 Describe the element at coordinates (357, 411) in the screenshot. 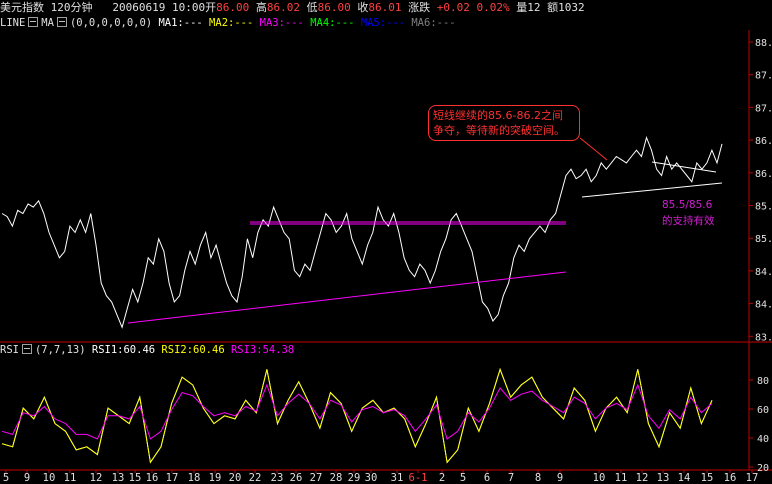

I see `rsi3-line` at that location.